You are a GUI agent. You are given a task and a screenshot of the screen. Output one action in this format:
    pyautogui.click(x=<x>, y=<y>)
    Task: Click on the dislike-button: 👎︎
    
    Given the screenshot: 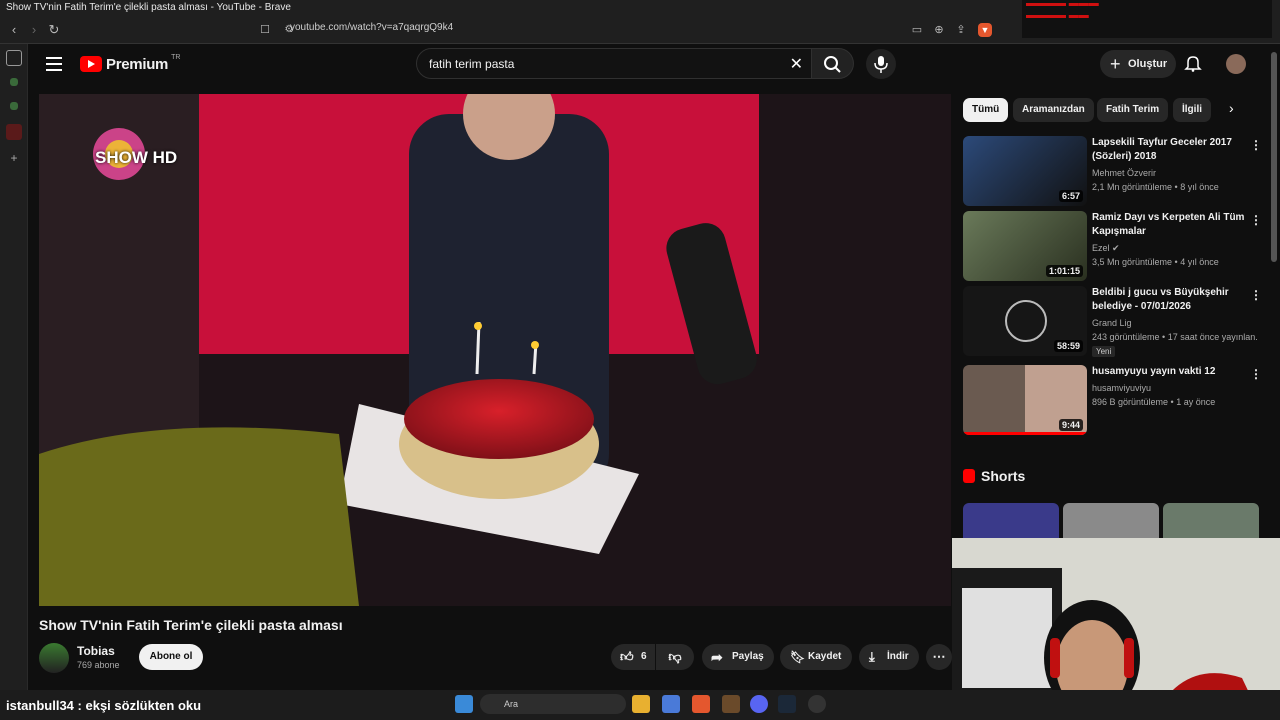 What is the action you would take?
    pyautogui.click(x=675, y=657)
    